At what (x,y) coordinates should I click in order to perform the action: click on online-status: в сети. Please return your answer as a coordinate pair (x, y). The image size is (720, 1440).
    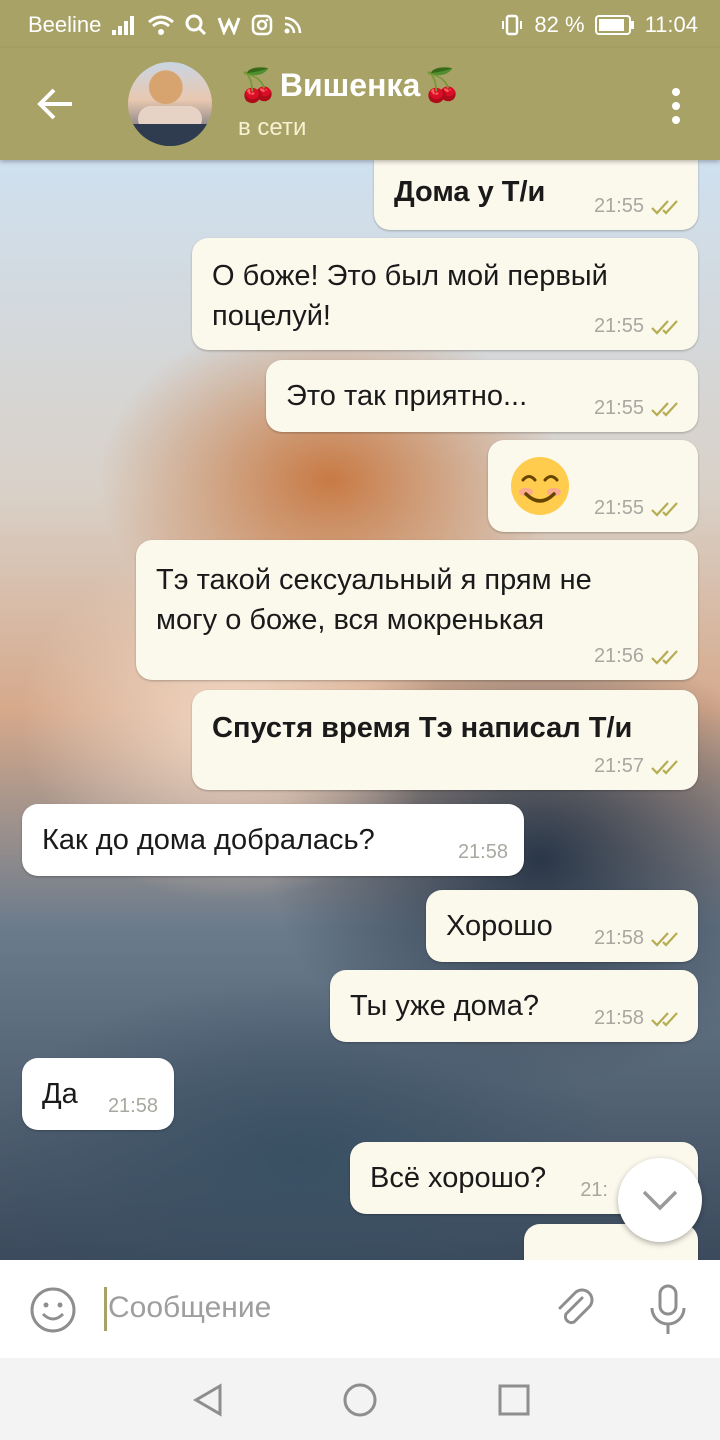
    Looking at the image, I should click on (272, 127).